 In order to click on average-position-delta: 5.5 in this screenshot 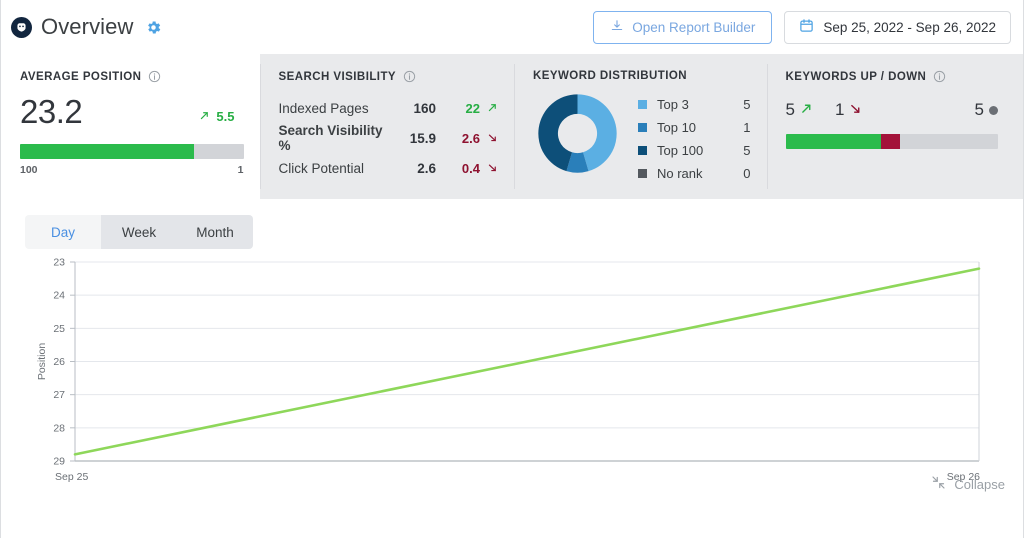, I will do `click(217, 118)`.